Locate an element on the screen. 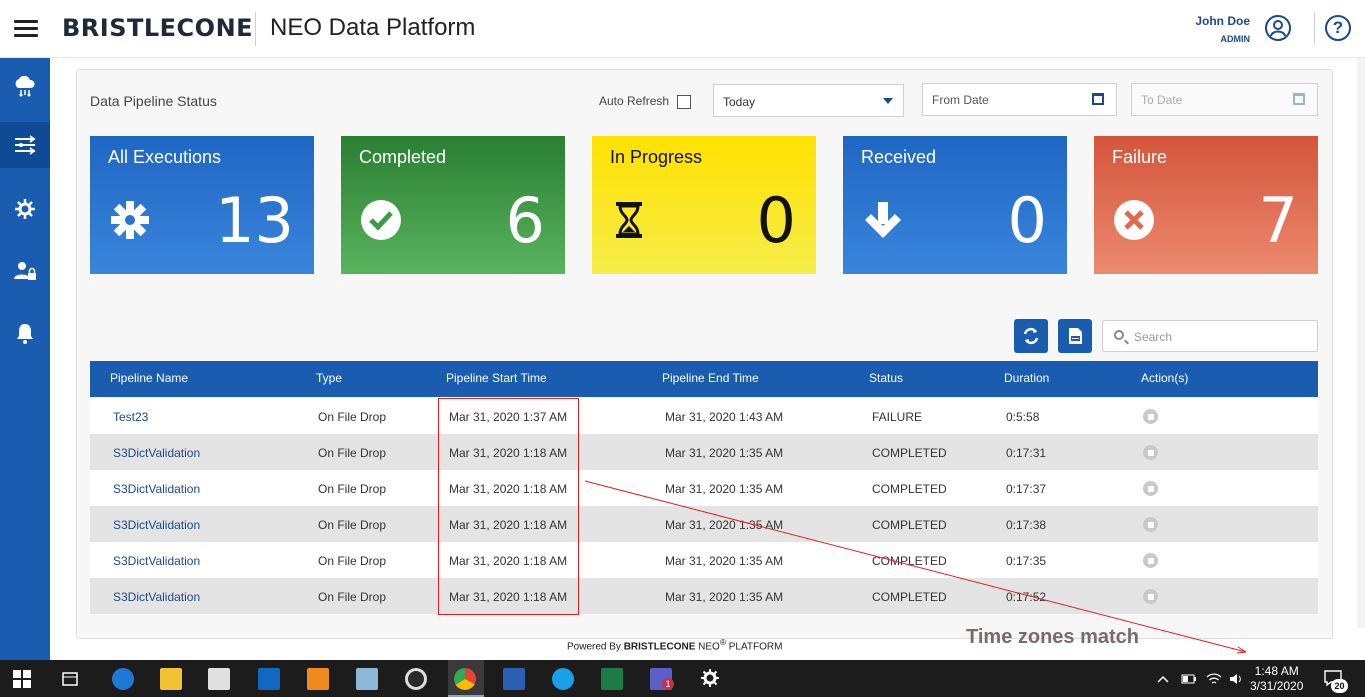  export-button is located at coordinates (1075, 336).